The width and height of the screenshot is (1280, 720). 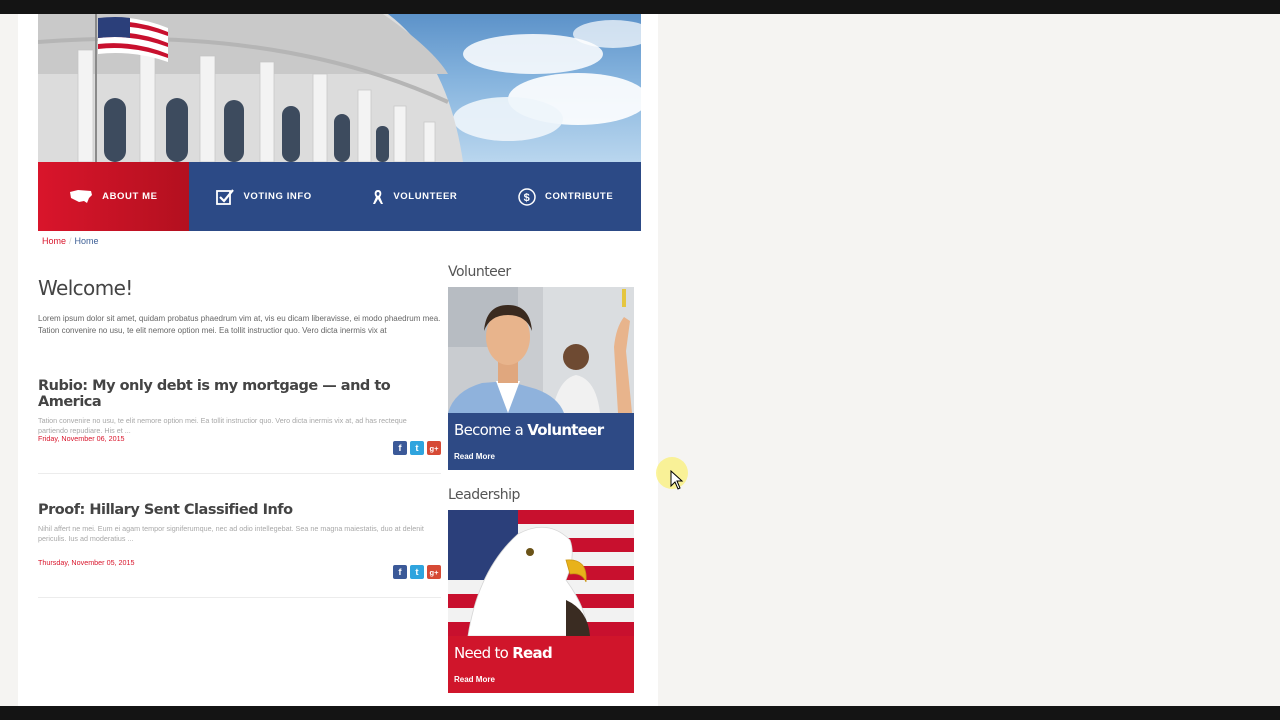 I want to click on leadership-promo-card: Need to Read Read More, so click(x=541, y=601).